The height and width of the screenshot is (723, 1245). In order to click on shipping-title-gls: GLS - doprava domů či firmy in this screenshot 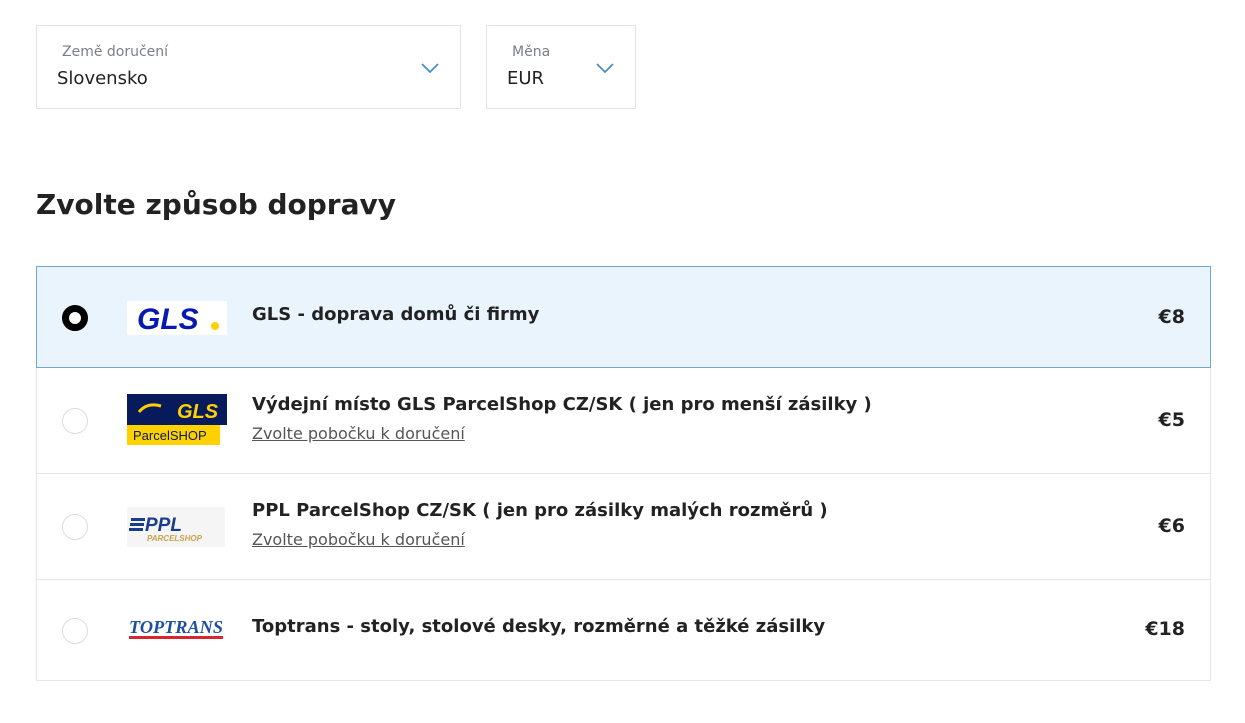, I will do `click(396, 314)`.